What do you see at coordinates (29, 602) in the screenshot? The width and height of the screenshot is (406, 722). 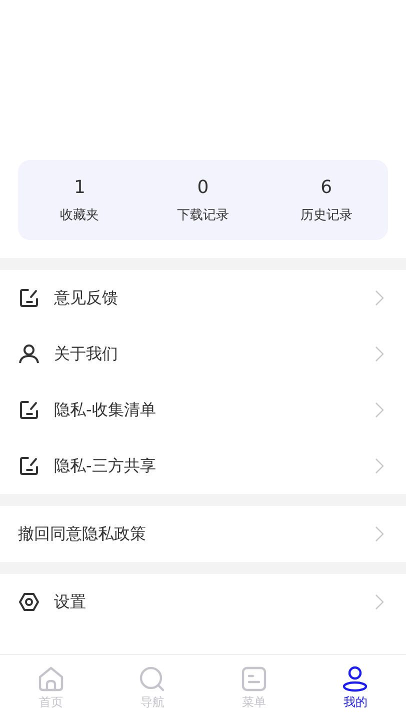 I see `settings-icon` at bounding box center [29, 602].